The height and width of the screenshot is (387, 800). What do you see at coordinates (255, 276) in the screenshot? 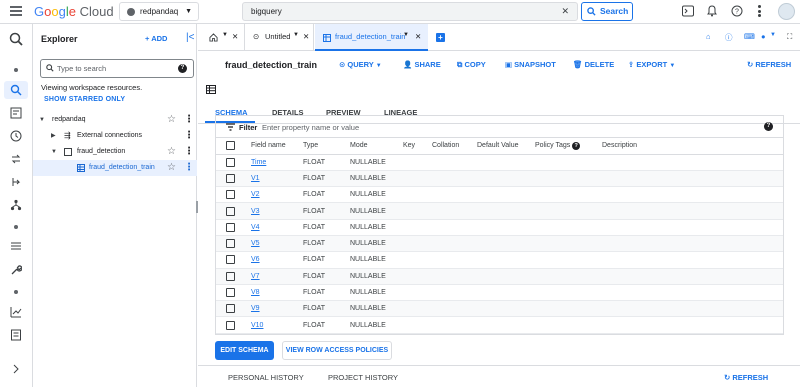
I see `field-name-link: V7` at bounding box center [255, 276].